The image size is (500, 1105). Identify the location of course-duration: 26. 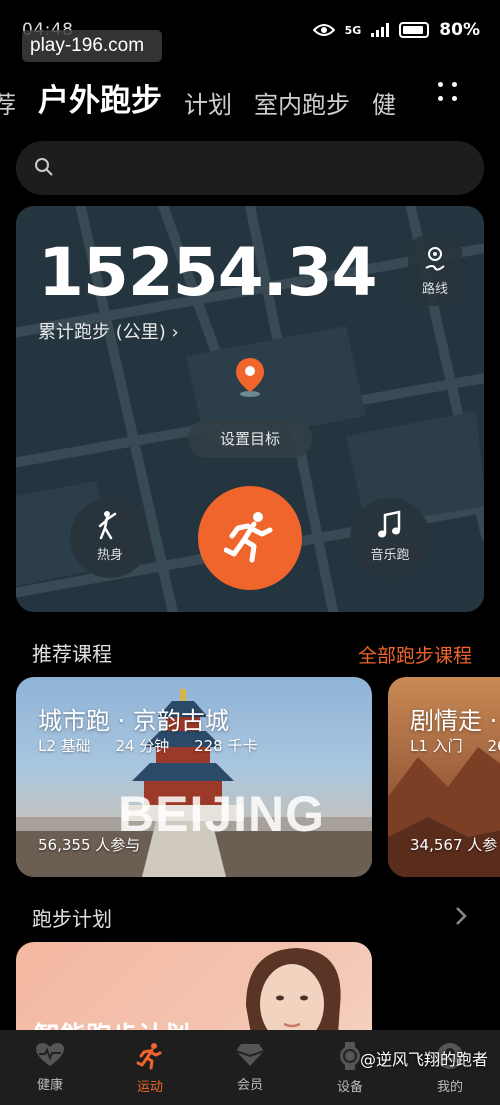
(493, 746).